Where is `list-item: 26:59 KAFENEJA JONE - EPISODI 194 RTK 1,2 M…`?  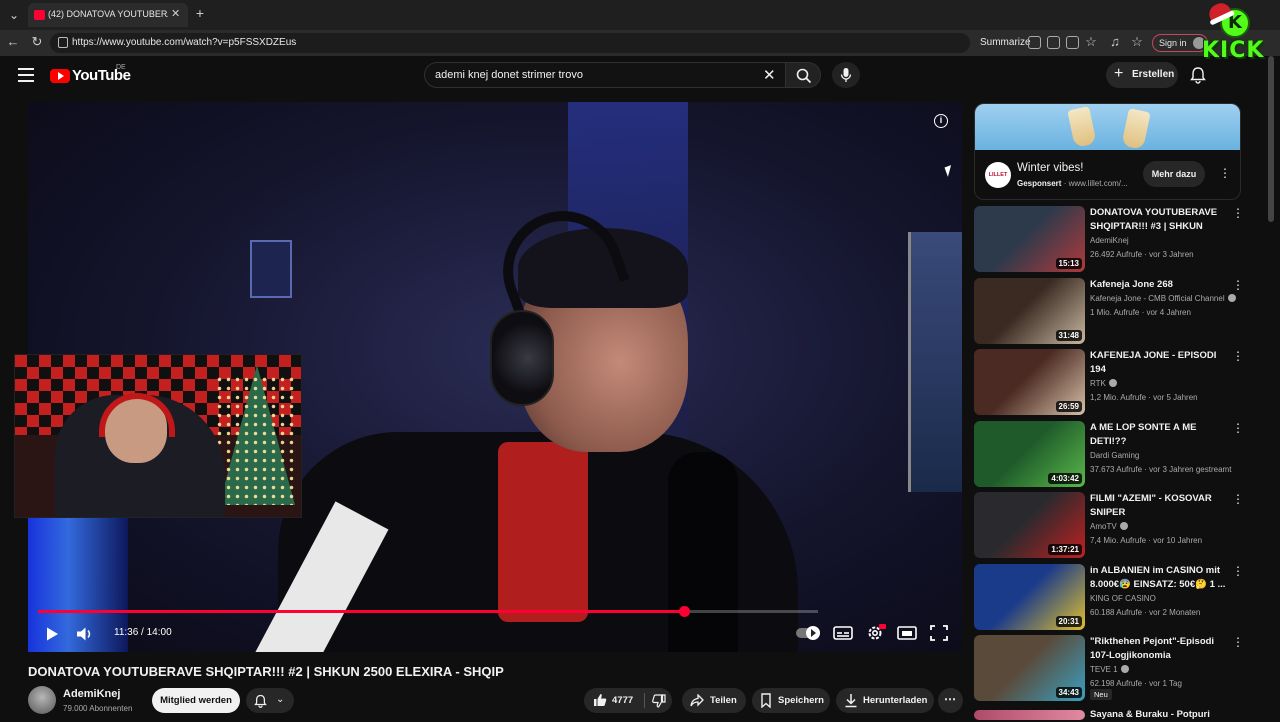
list-item: 26:59 KAFENEJA JONE - EPISODI 194 RTK 1,2 M… is located at coordinates (1109, 382).